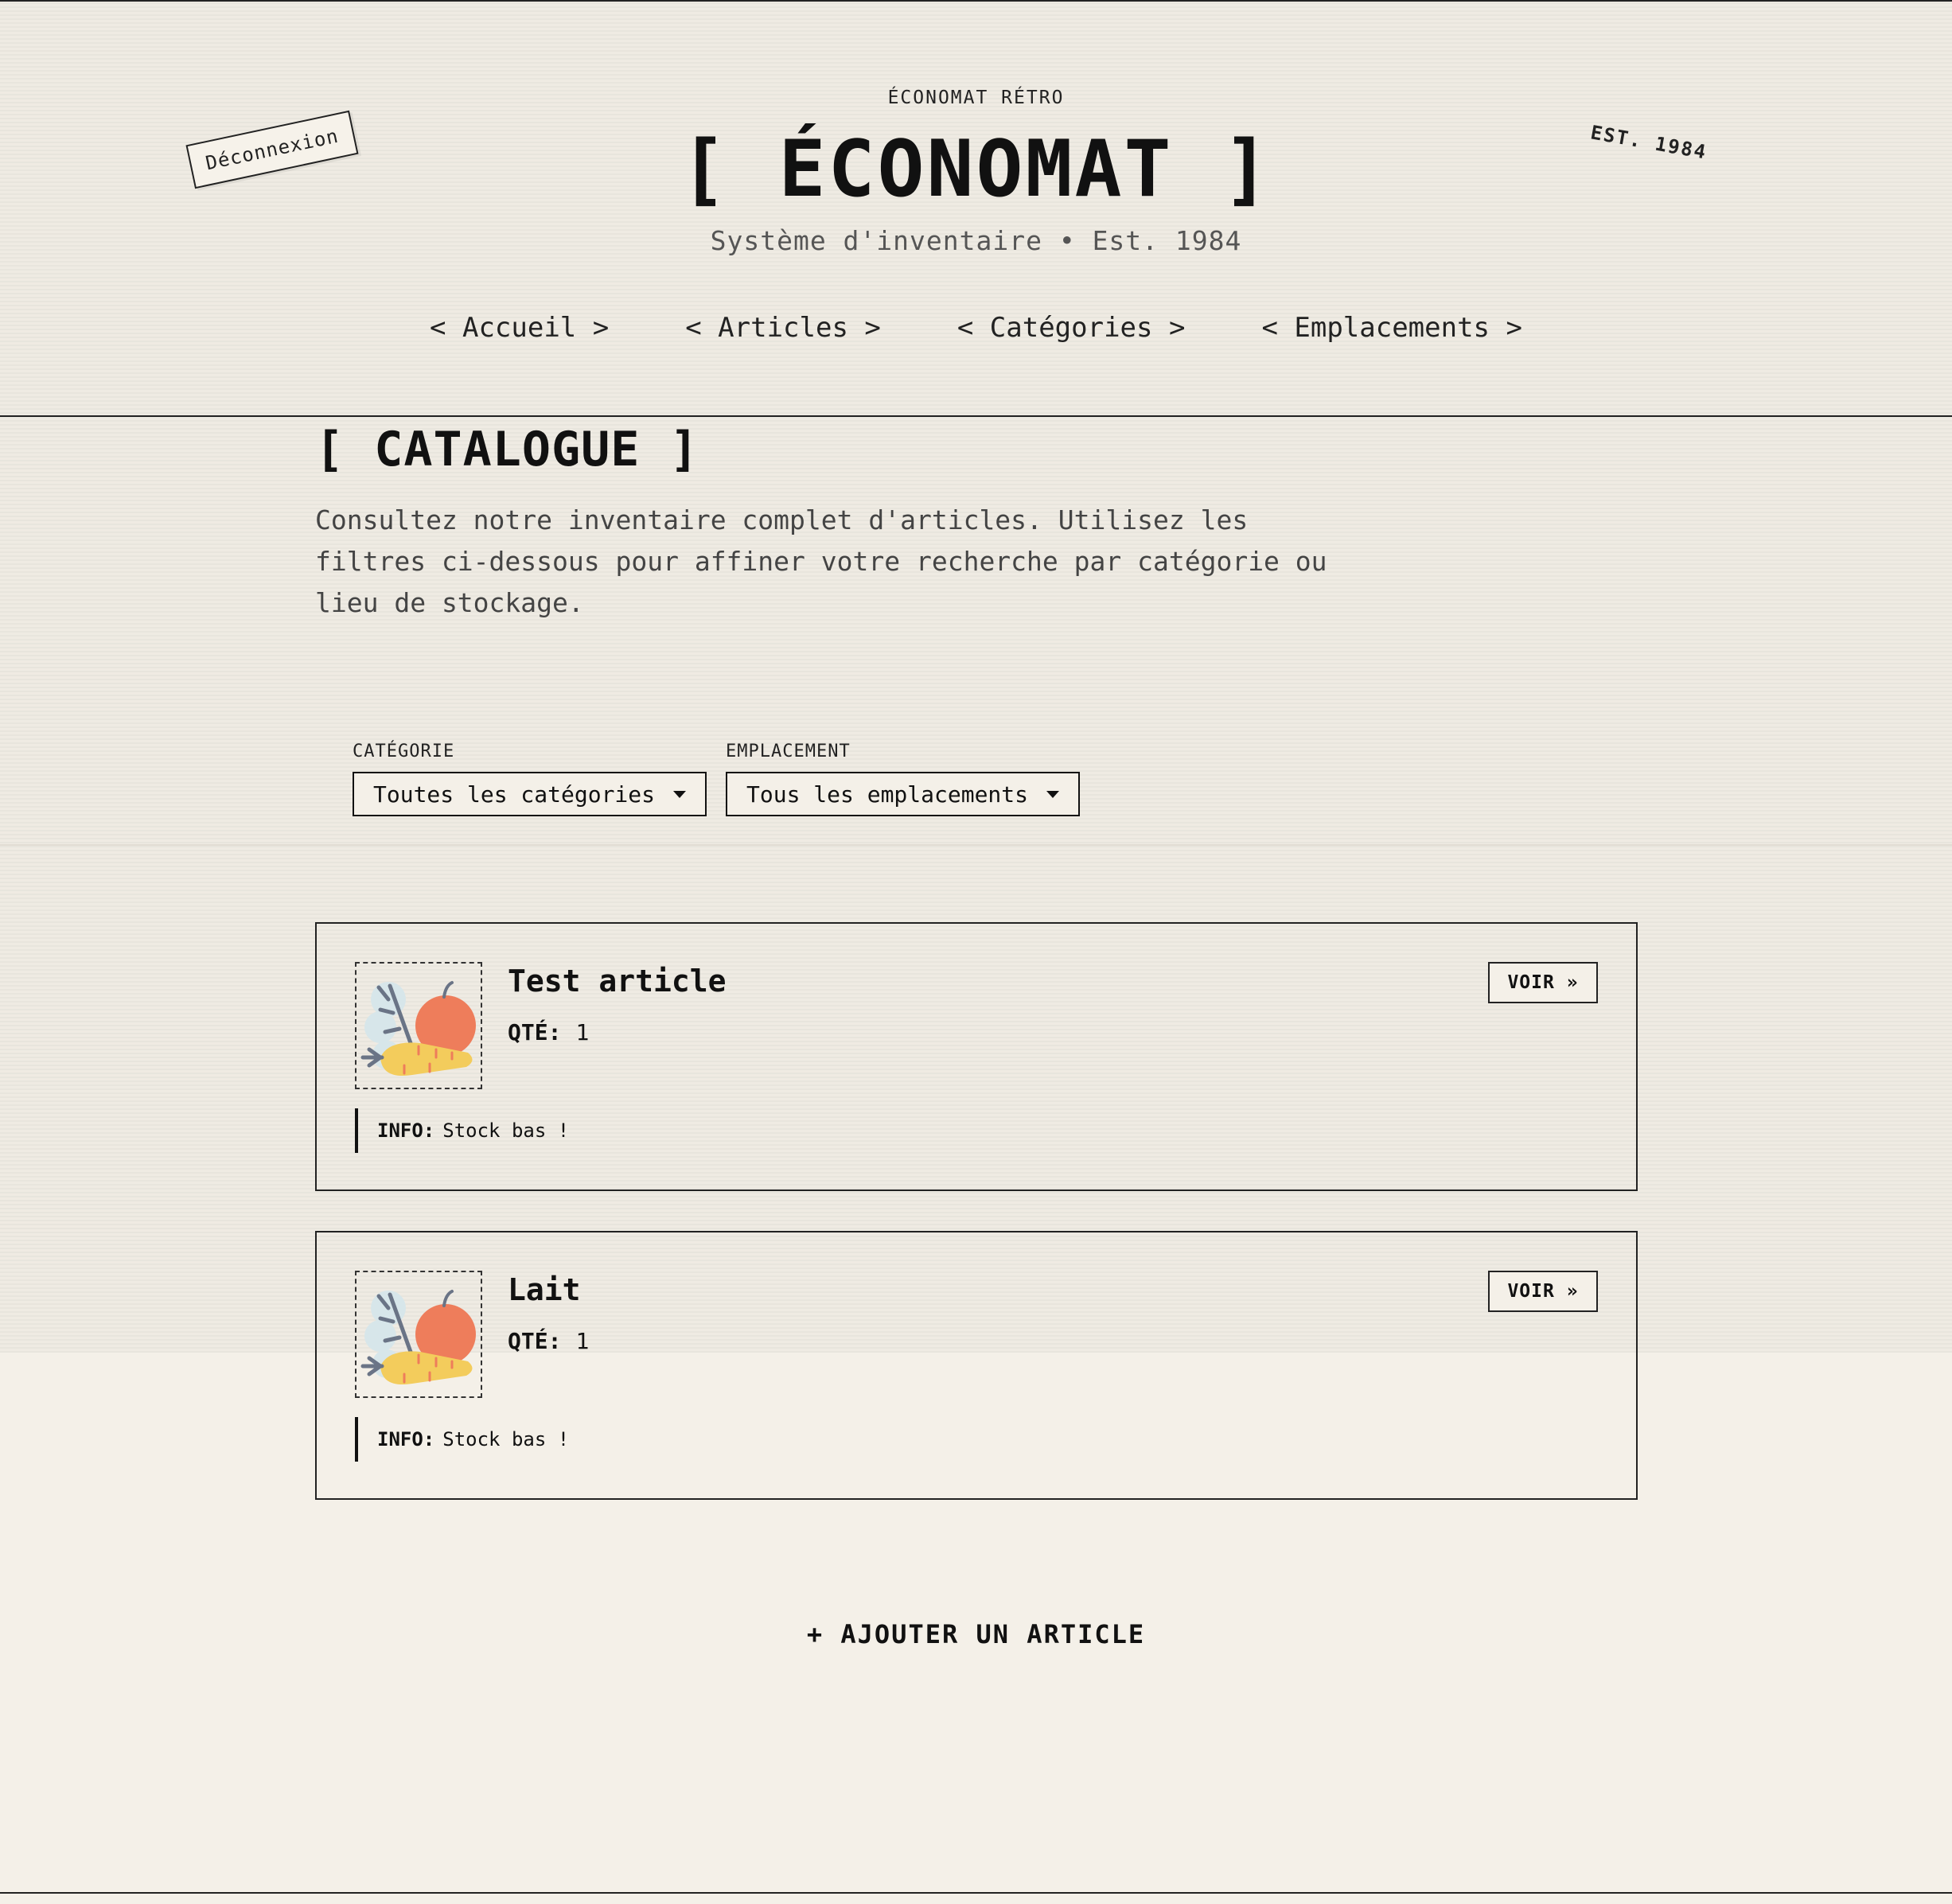  I want to click on site-kicker: ÉCONOMAT RÉTRO, so click(976, 98).